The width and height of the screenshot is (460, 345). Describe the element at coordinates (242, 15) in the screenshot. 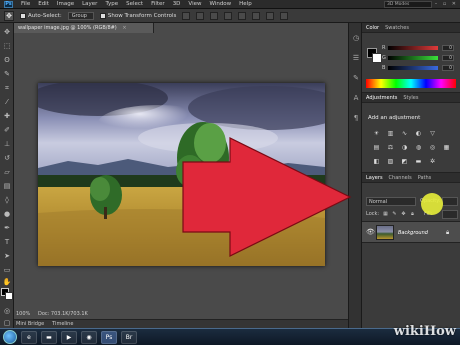

I see `align-center-icon` at that location.